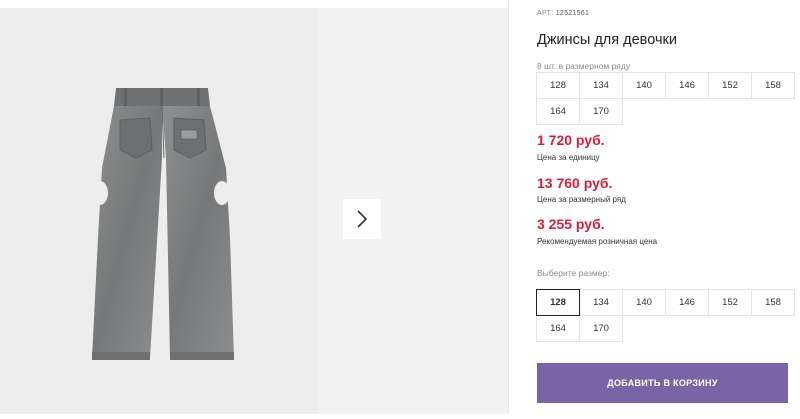 This screenshot has height=419, width=800. What do you see at coordinates (607, 40) in the screenshot?
I see `product-title: Джинсы для девочки` at bounding box center [607, 40].